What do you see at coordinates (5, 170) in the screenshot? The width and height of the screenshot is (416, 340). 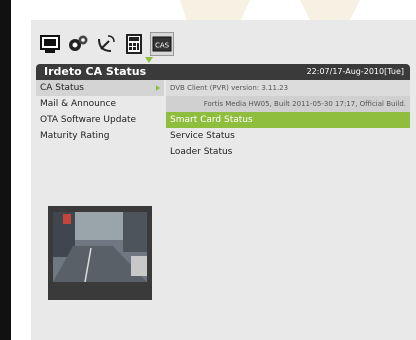 I see `left-edge-bar` at bounding box center [5, 170].